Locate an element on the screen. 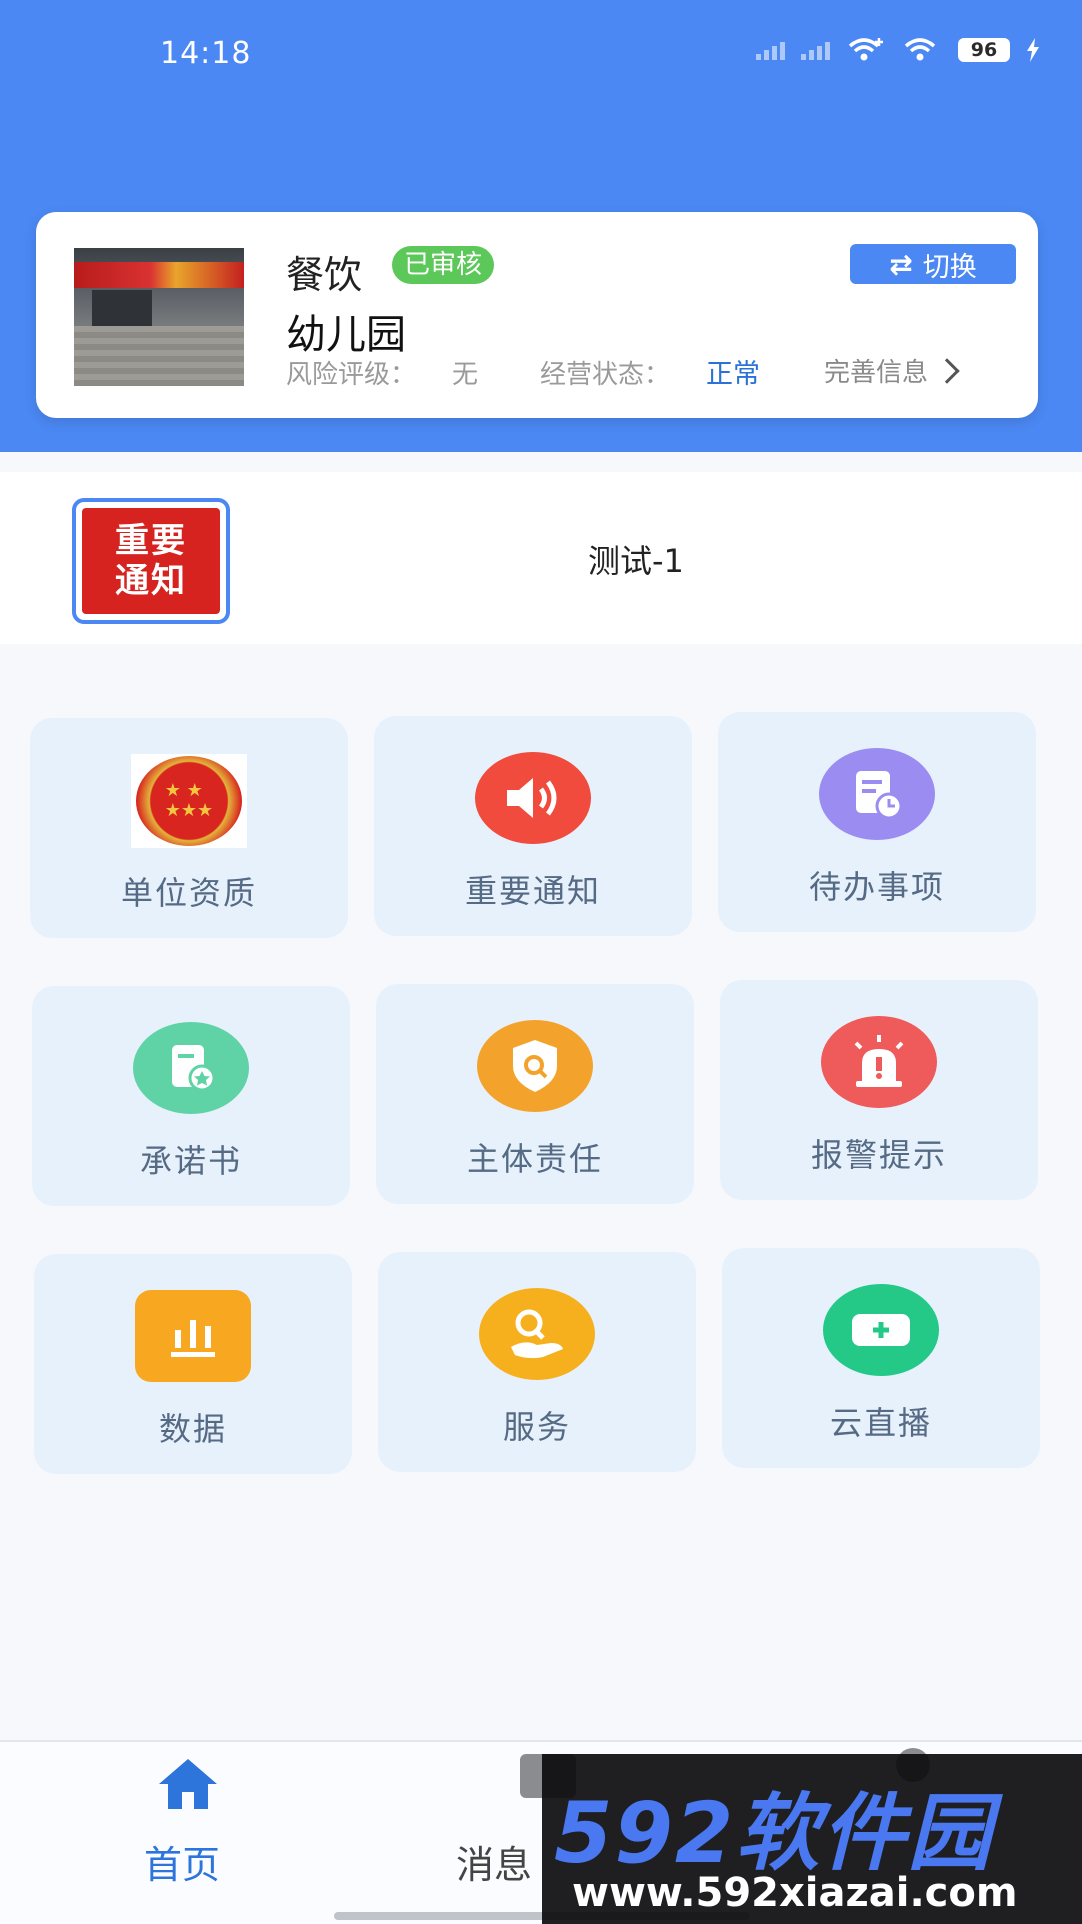 The height and width of the screenshot is (1924, 1082). battery-icon: 96 is located at coordinates (984, 50).